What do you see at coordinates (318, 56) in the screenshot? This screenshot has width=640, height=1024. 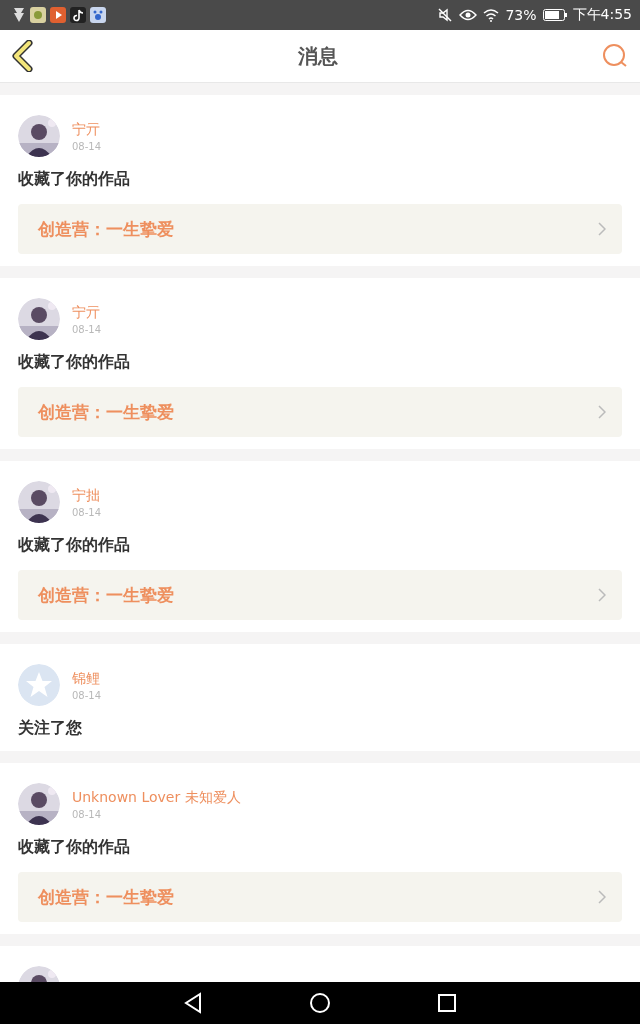 I see `page-title: 消息` at bounding box center [318, 56].